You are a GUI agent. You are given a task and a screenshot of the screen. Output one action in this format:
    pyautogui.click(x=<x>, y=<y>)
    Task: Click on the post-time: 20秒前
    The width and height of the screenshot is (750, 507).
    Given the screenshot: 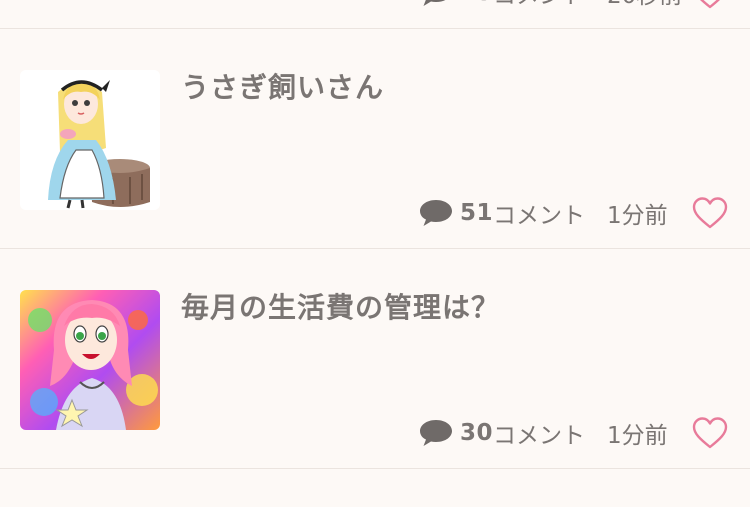 What is the action you would take?
    pyautogui.click(x=644, y=5)
    